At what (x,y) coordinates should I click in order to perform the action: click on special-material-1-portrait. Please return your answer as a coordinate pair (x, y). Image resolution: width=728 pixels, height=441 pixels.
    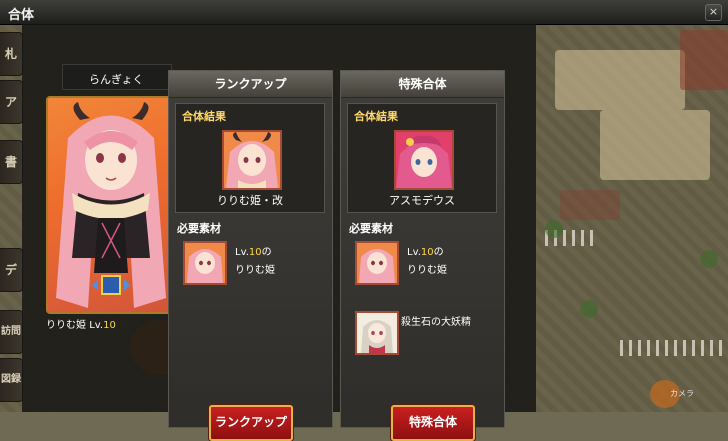
    Looking at the image, I should click on (377, 263).